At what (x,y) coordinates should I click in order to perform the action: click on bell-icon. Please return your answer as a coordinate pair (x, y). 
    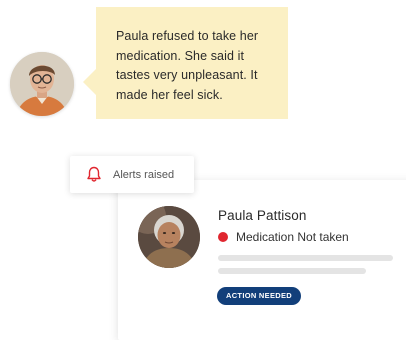
    Looking at the image, I should click on (94, 174).